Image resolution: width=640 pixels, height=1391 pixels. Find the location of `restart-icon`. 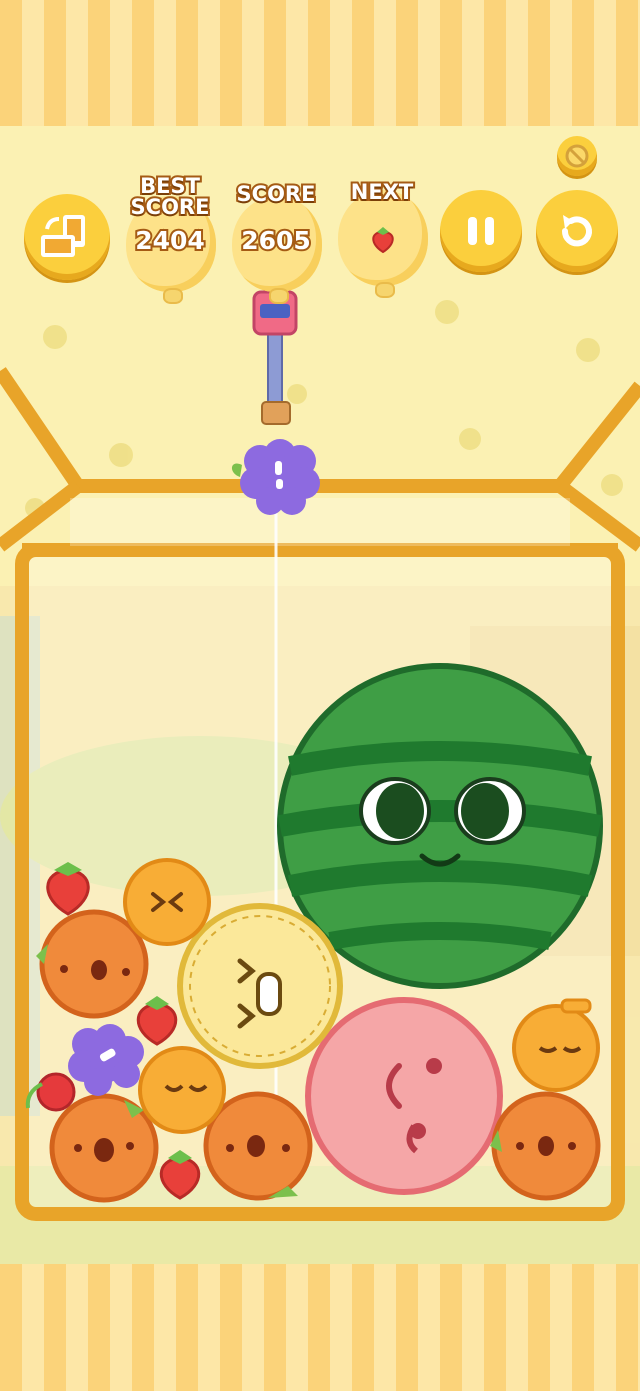

restart-icon is located at coordinates (576, 231).